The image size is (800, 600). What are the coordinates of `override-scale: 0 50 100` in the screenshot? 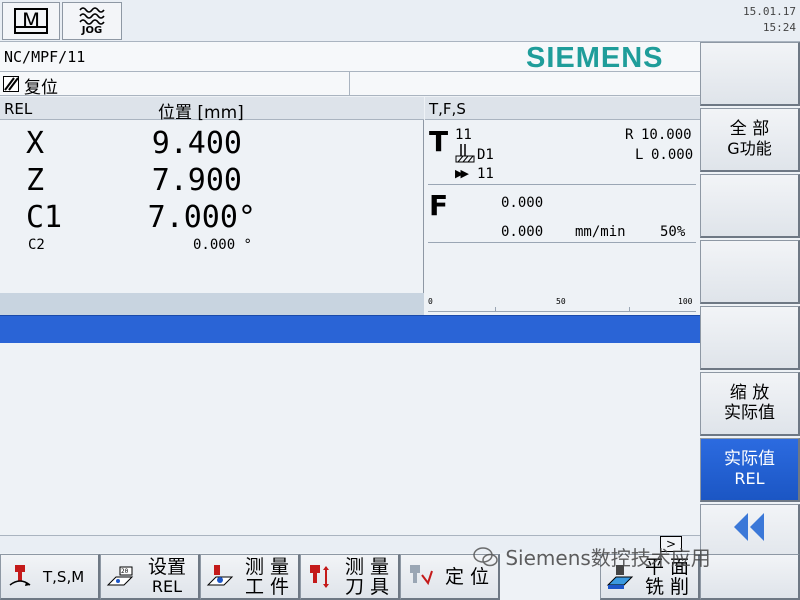 It's located at (562, 305).